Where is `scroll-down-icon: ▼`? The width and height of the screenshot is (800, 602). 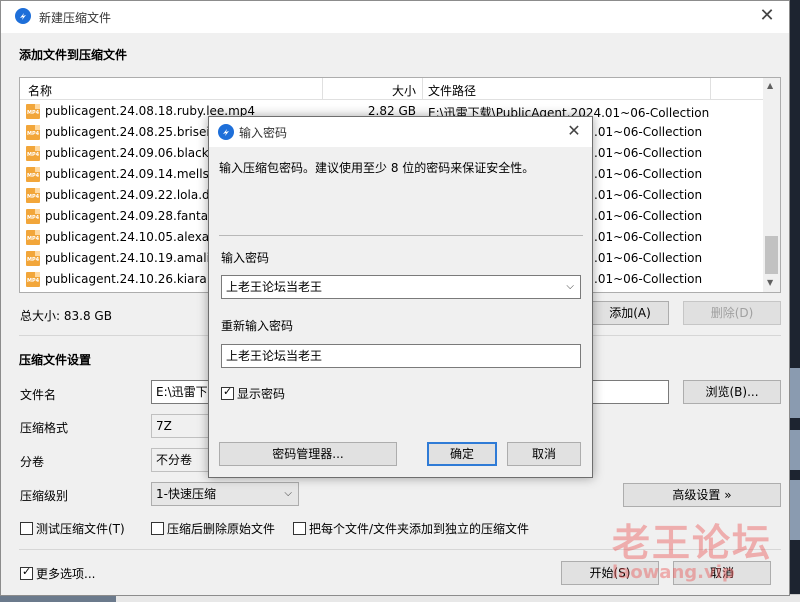 scroll-down-icon: ▼ is located at coordinates (770, 282).